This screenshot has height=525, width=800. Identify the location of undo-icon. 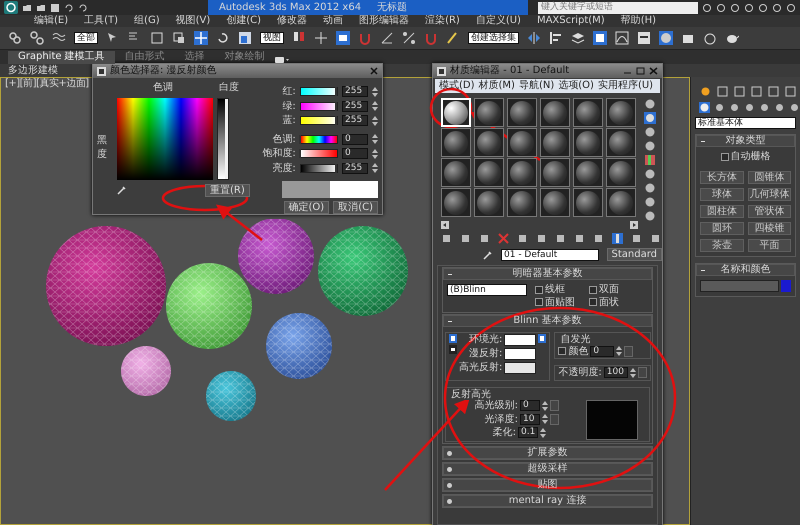
(69, 7).